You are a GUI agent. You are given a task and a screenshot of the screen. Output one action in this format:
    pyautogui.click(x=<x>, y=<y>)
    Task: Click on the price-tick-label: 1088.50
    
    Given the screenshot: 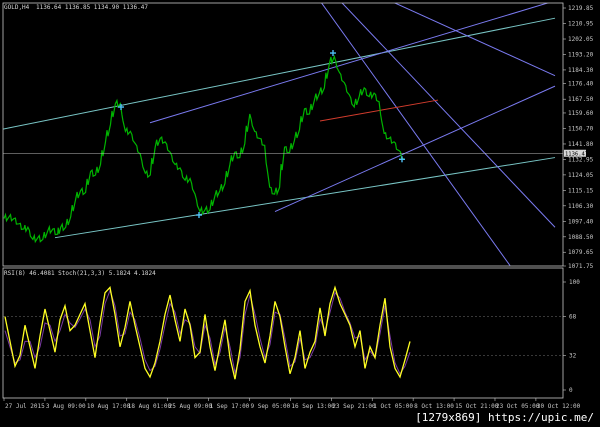 What is the action you would take?
    pyautogui.click(x=581, y=237)
    